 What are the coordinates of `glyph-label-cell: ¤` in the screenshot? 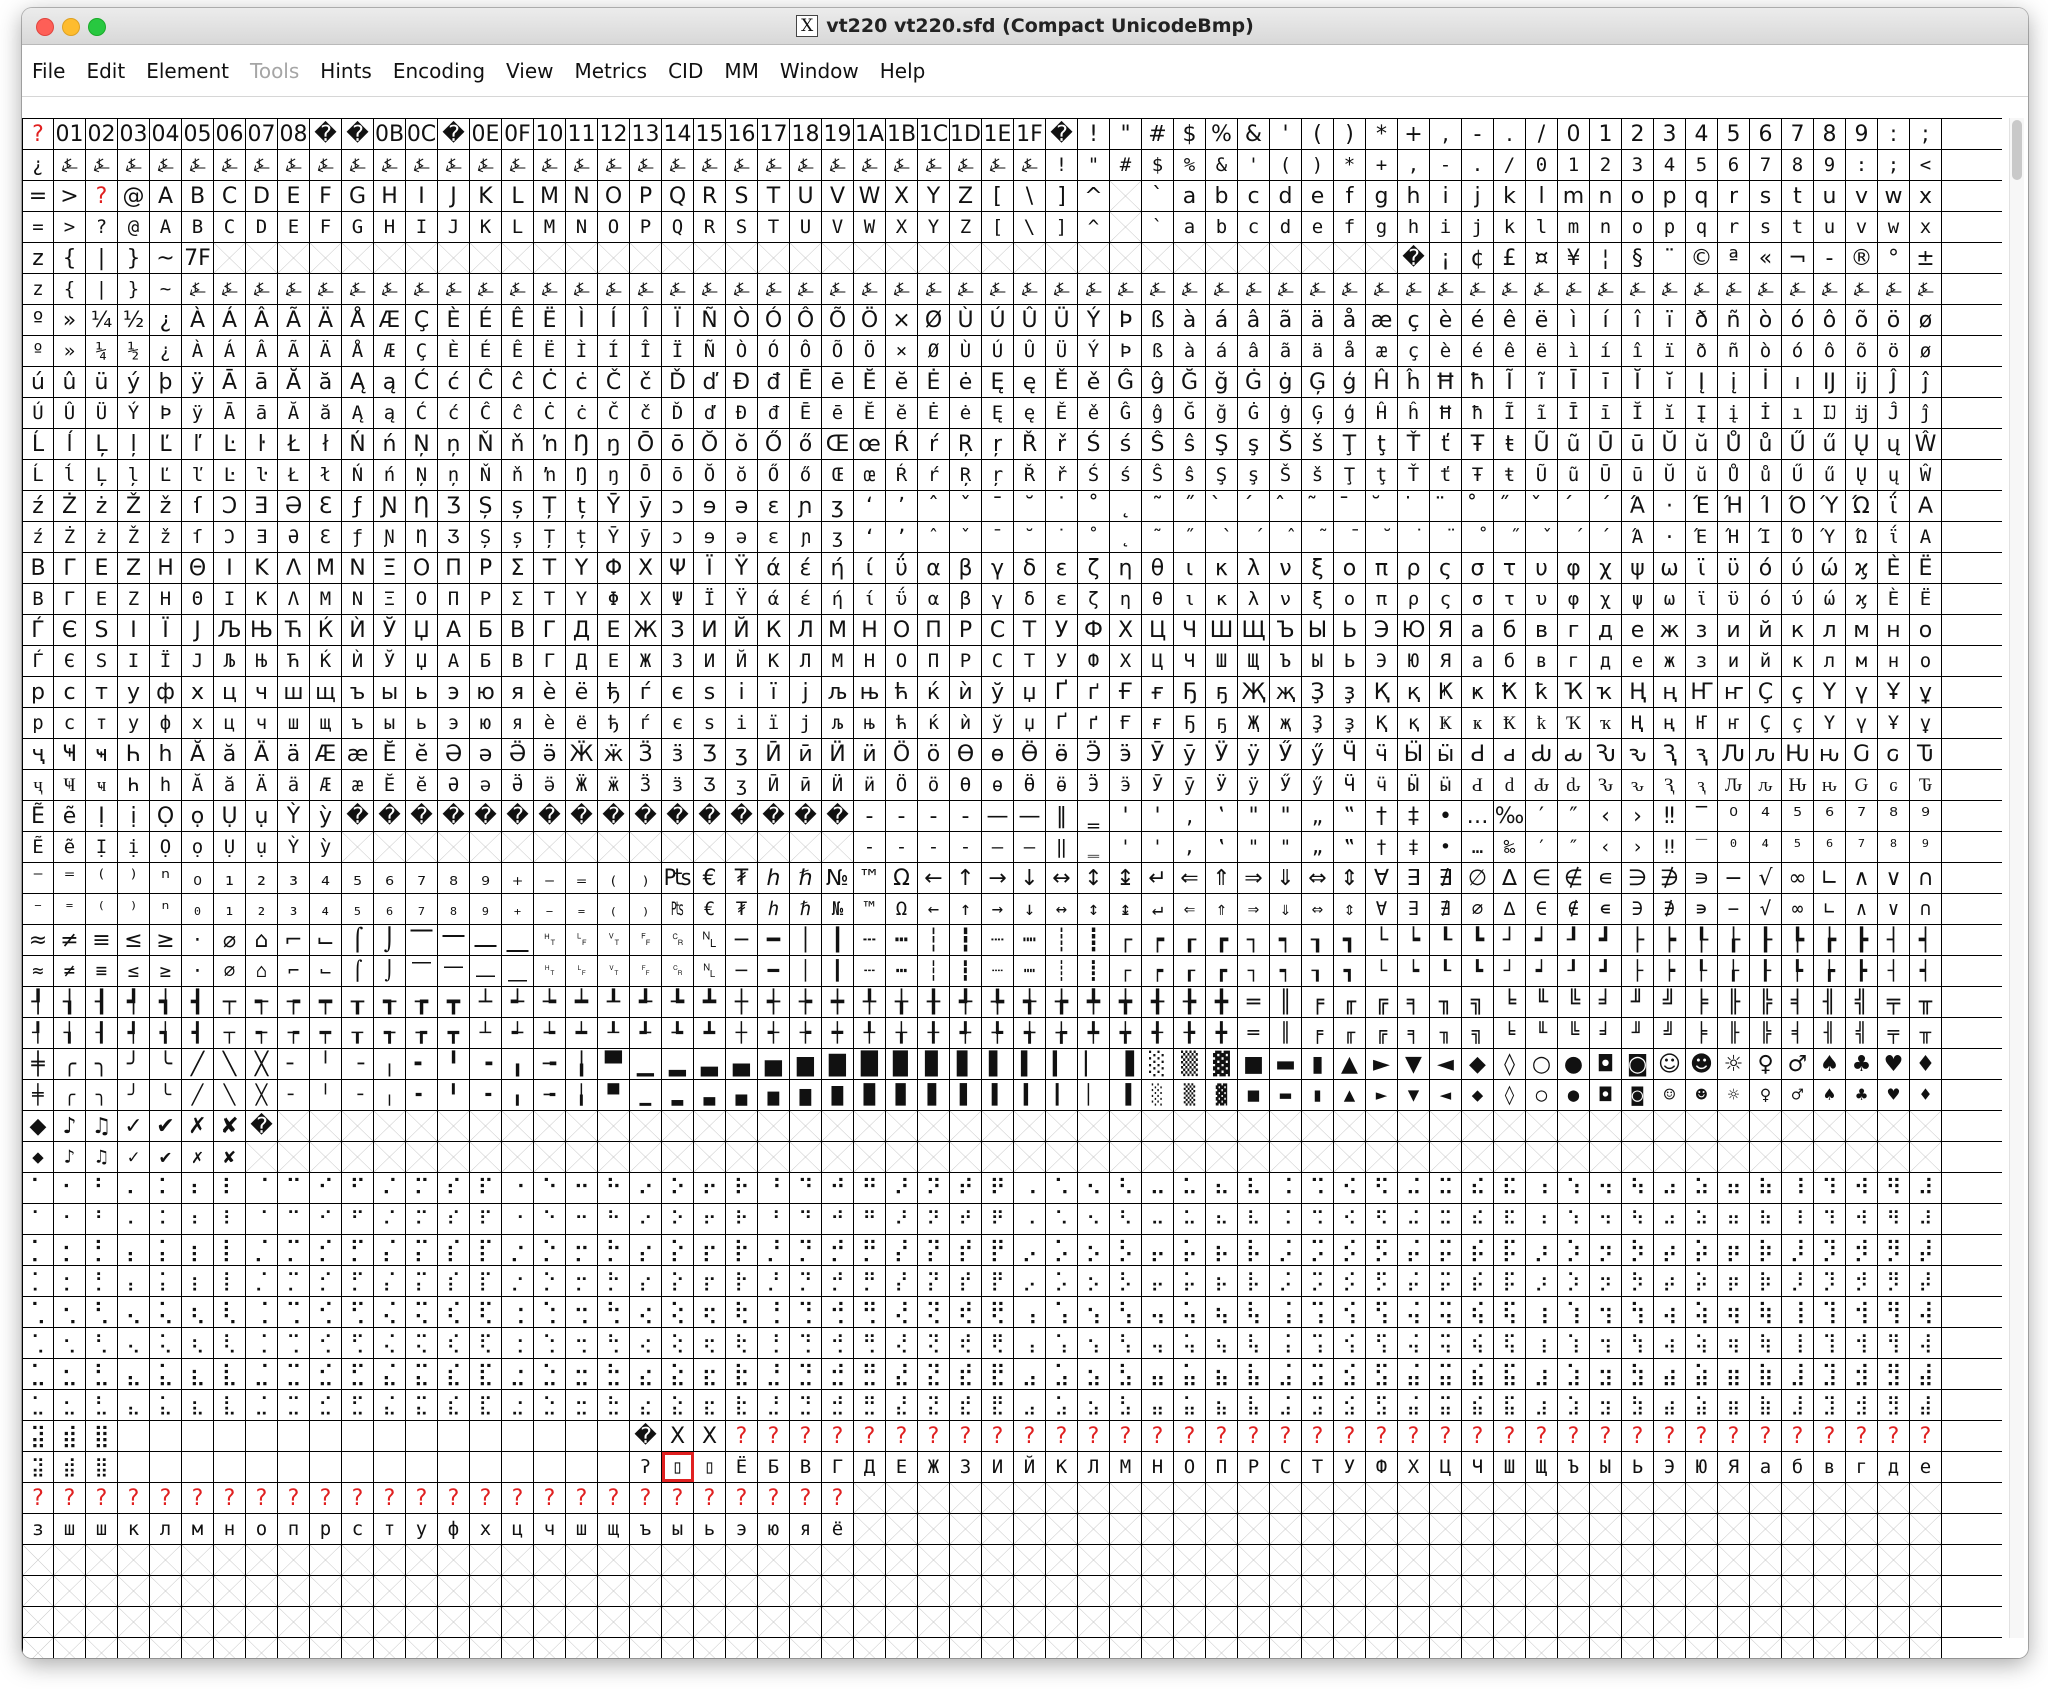 It's located at (1542, 258).